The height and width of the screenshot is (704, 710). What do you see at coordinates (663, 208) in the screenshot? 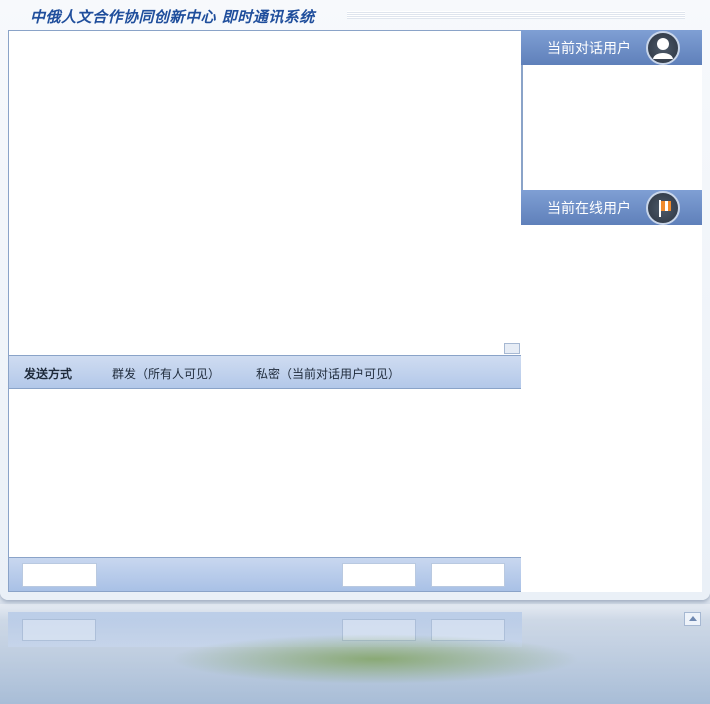
I see `flag-icon` at bounding box center [663, 208].